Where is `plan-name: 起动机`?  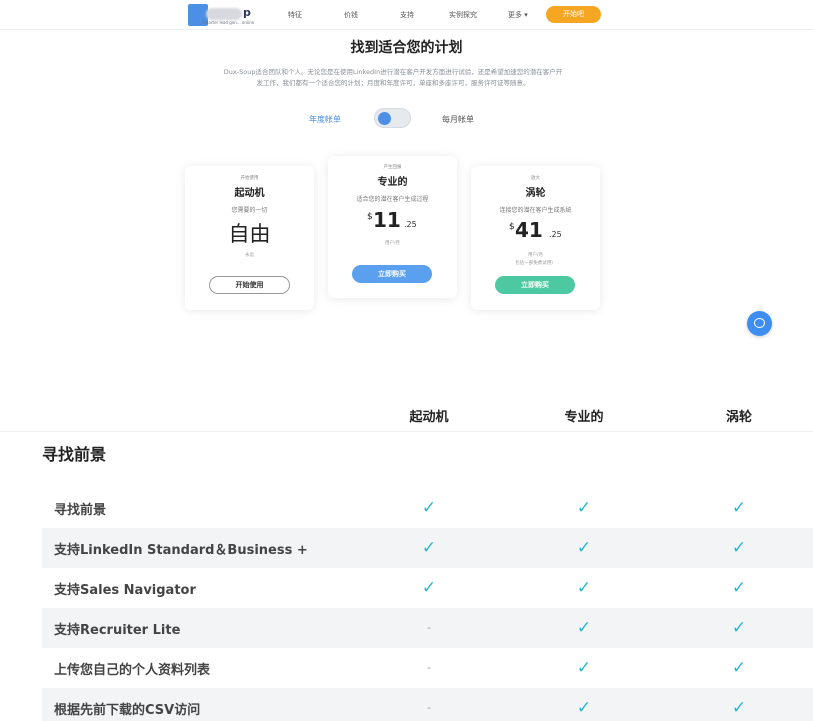
plan-name: 起动机 is located at coordinates (249, 193).